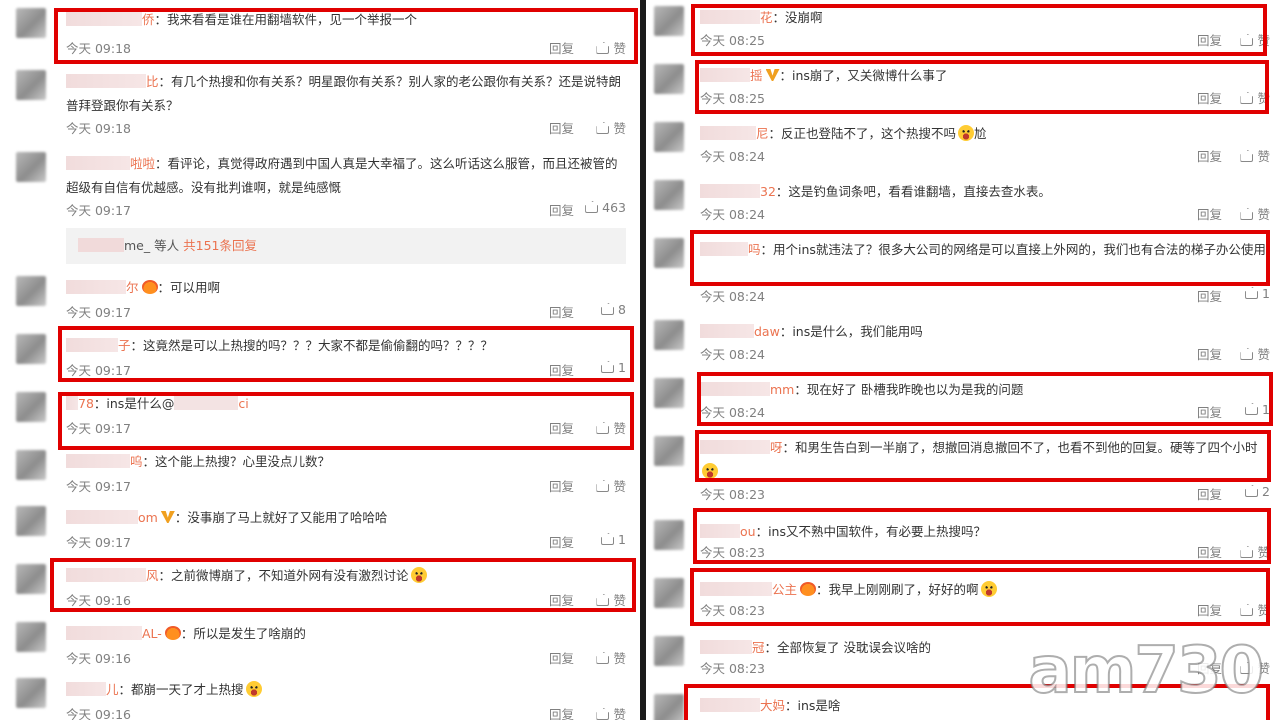 The width and height of the screenshot is (1280, 720). Describe the element at coordinates (734, 134) in the screenshot. I see `commenter-name: 尼` at that location.